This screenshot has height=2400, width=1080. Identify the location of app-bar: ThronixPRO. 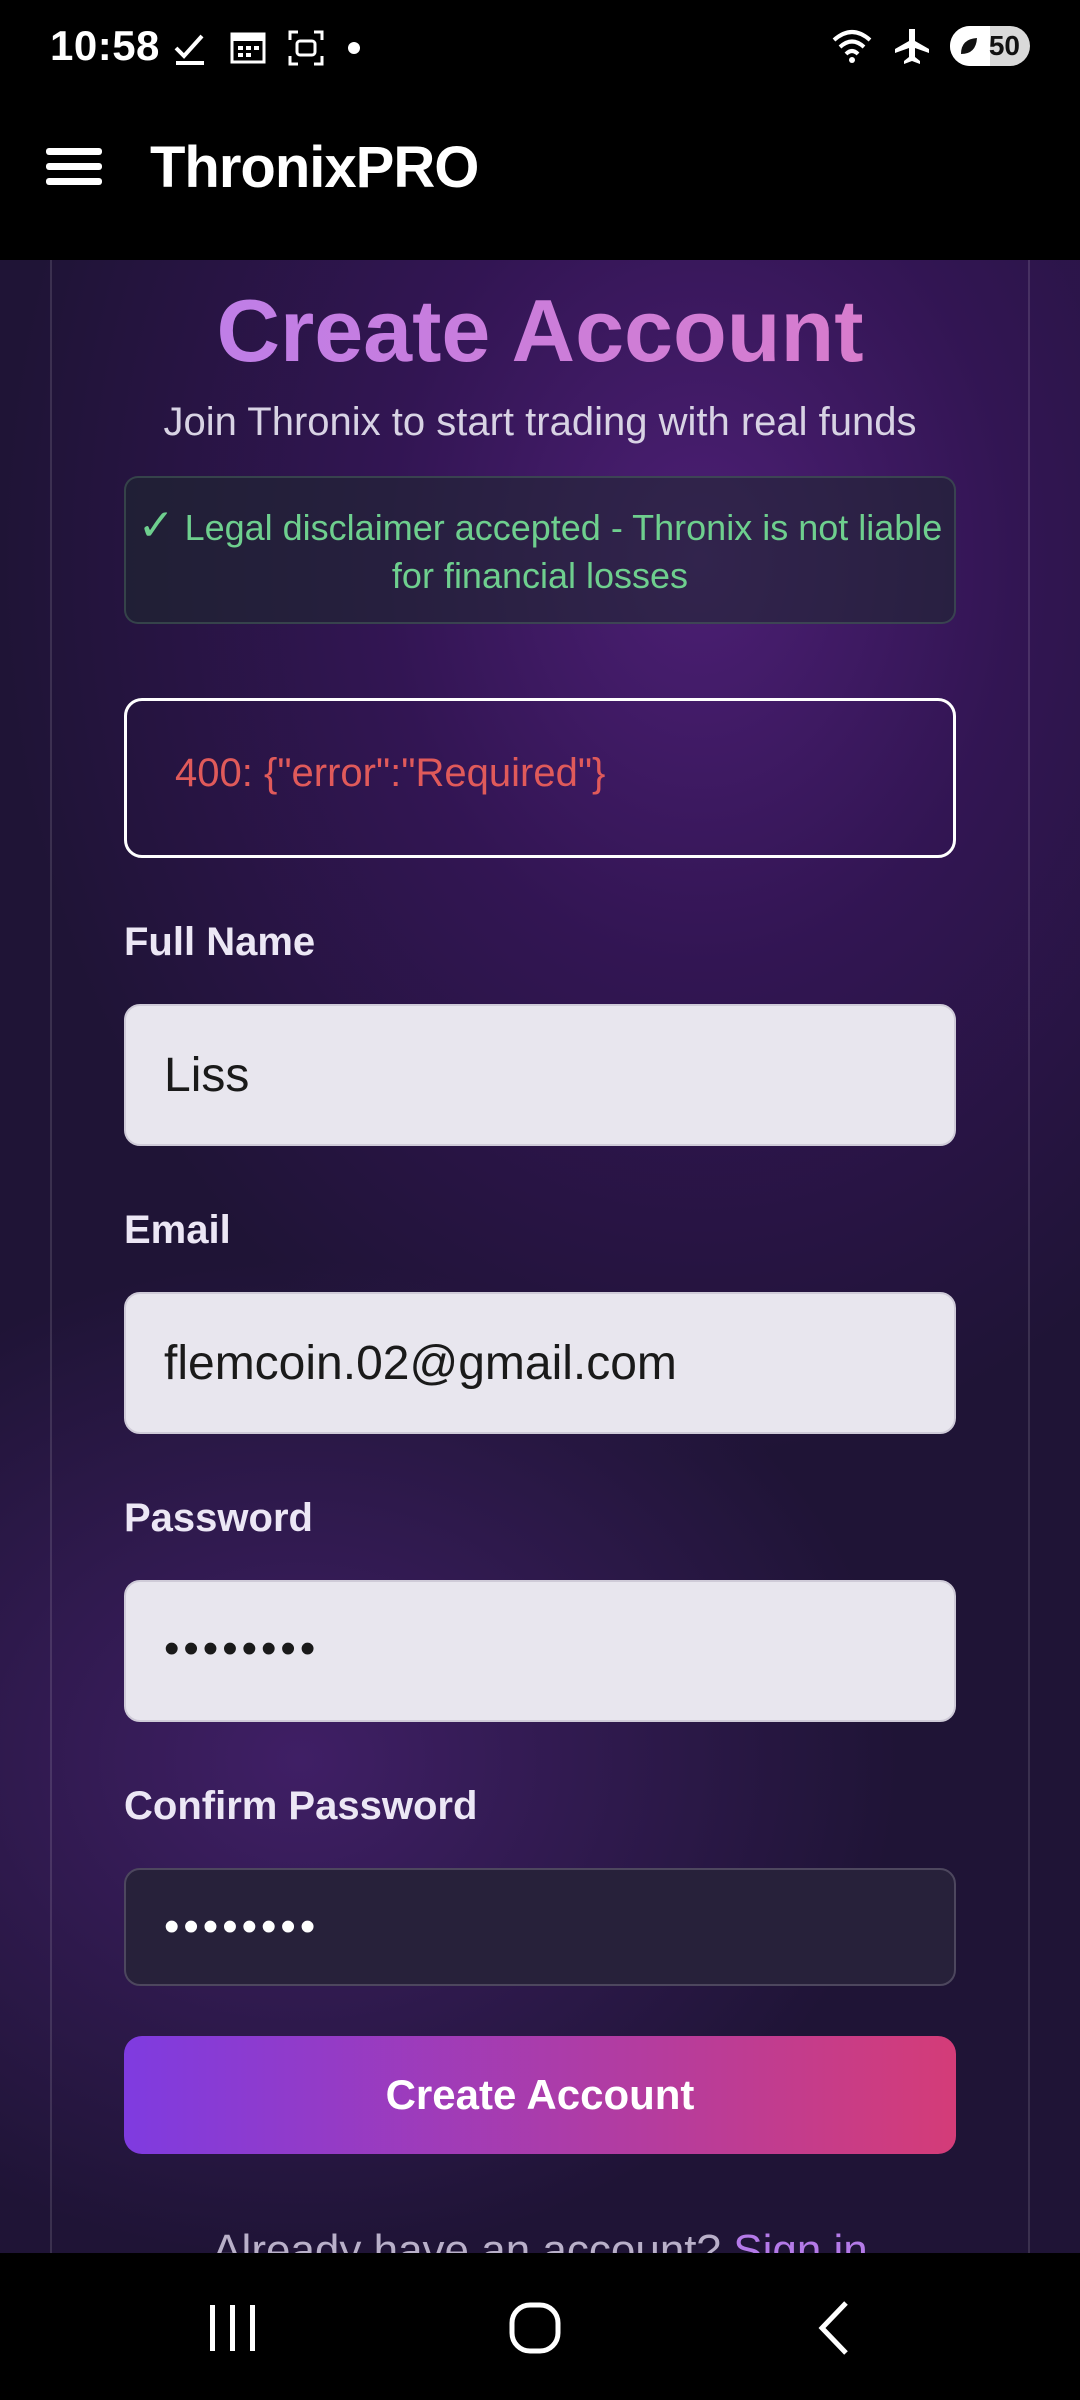
(540, 178).